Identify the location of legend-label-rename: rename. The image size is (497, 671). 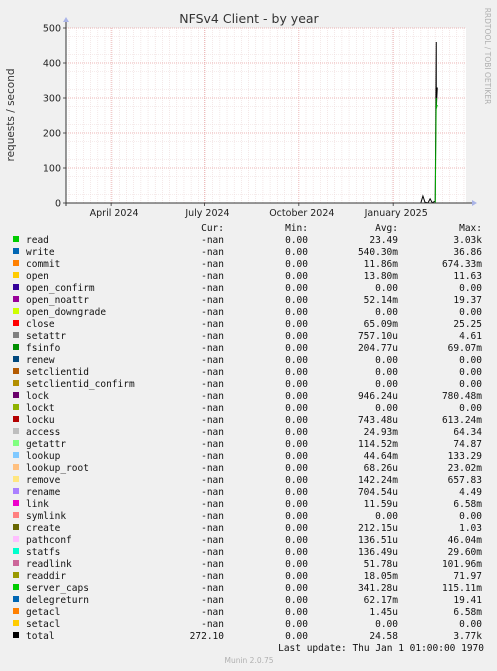
(43, 492).